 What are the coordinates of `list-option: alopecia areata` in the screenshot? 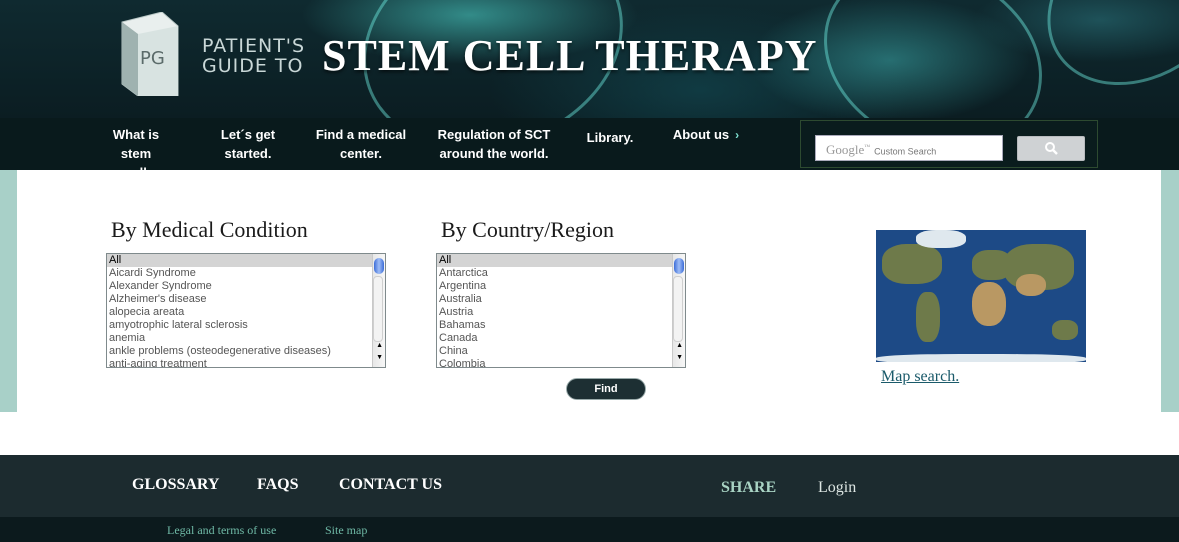 It's located at (246, 312).